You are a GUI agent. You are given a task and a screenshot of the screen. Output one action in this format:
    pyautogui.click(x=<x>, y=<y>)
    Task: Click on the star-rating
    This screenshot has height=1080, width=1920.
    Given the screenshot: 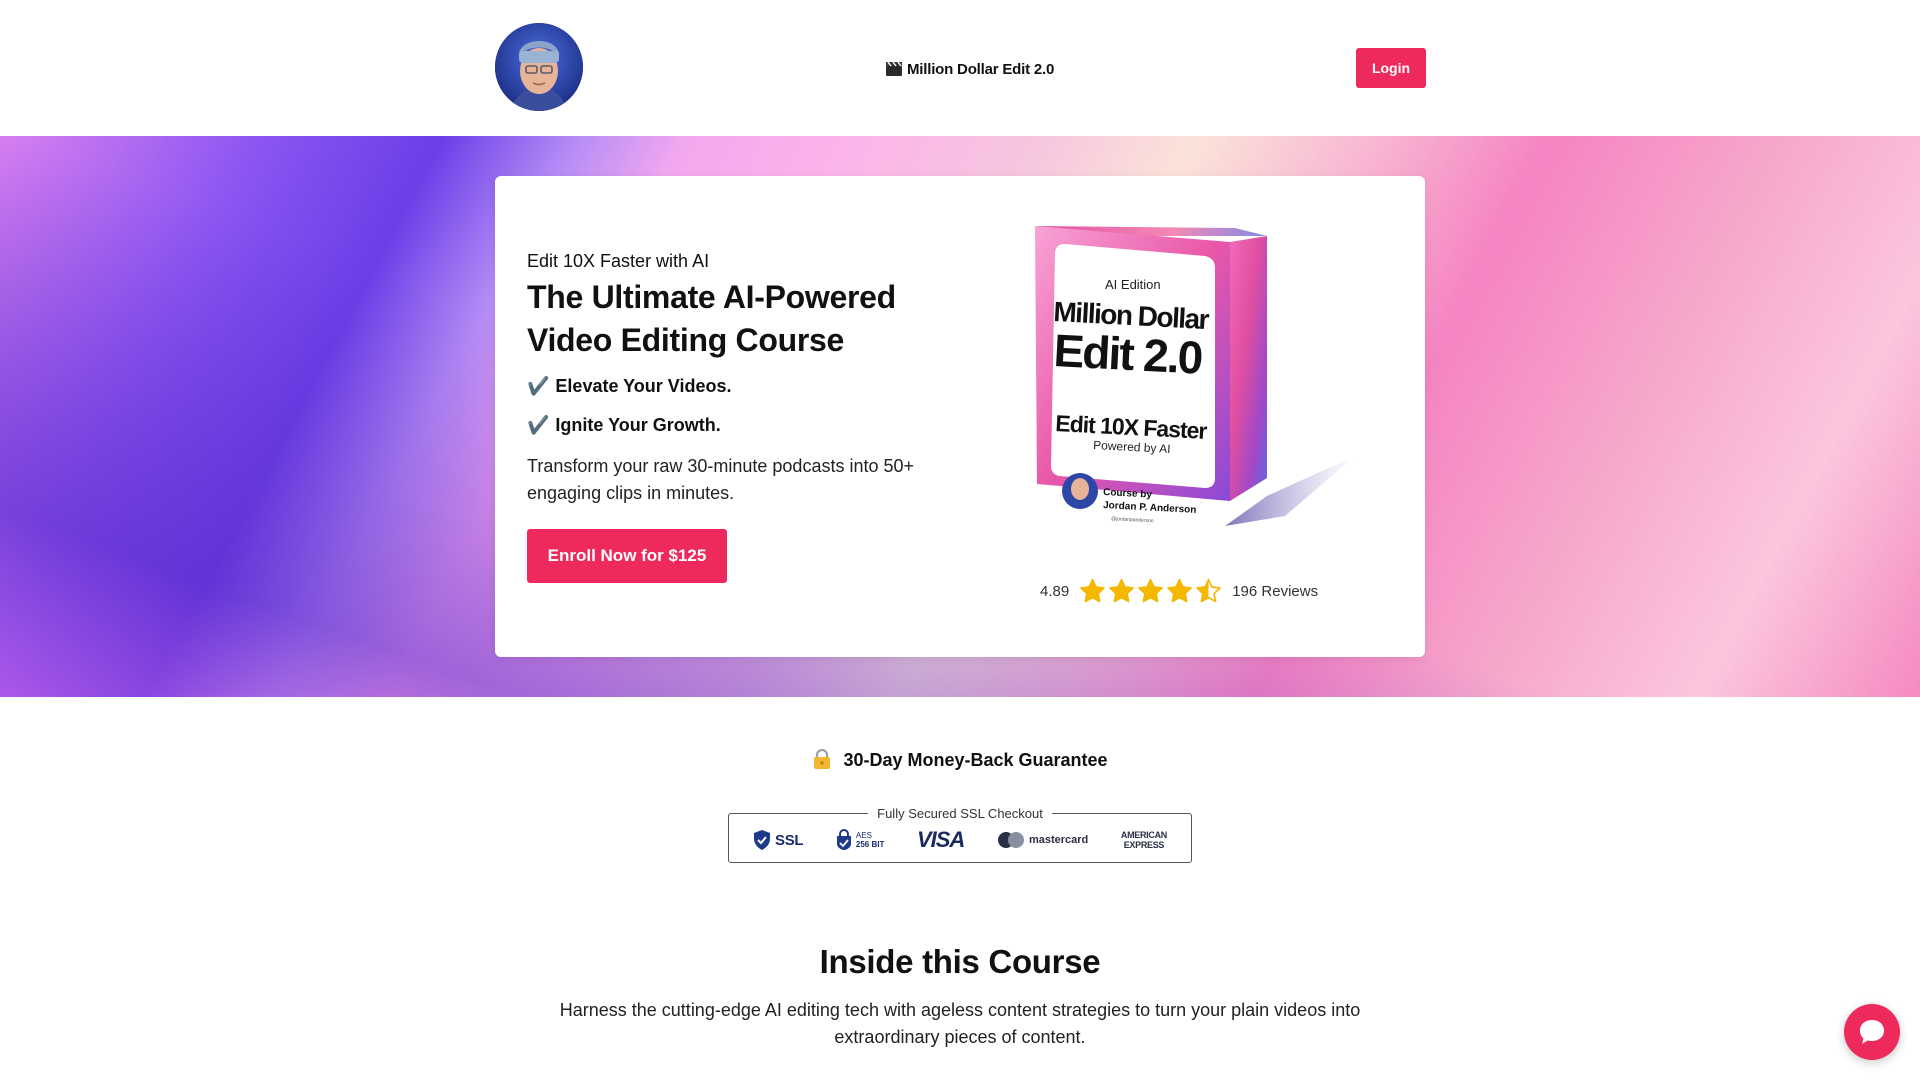 What is the action you would take?
    pyautogui.click(x=1150, y=591)
    